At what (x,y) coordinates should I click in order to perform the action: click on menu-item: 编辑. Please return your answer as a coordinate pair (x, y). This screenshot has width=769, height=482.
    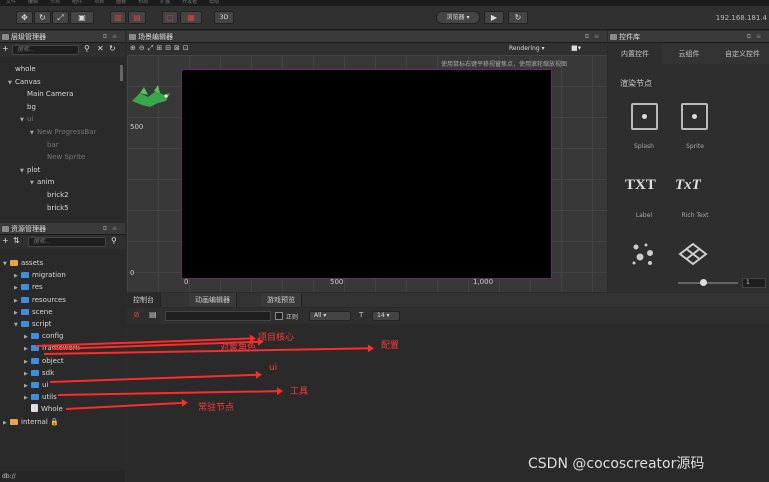
    Looking at the image, I should click on (33, 2).